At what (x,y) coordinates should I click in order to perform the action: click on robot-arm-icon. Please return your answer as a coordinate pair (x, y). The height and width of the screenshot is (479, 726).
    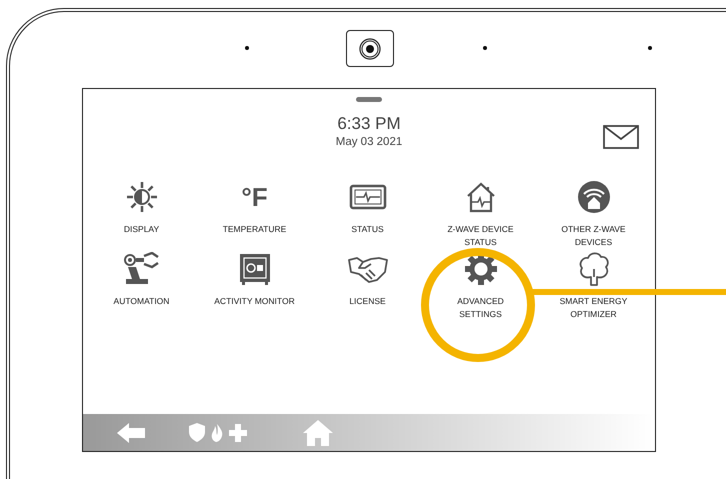
    Looking at the image, I should click on (142, 269).